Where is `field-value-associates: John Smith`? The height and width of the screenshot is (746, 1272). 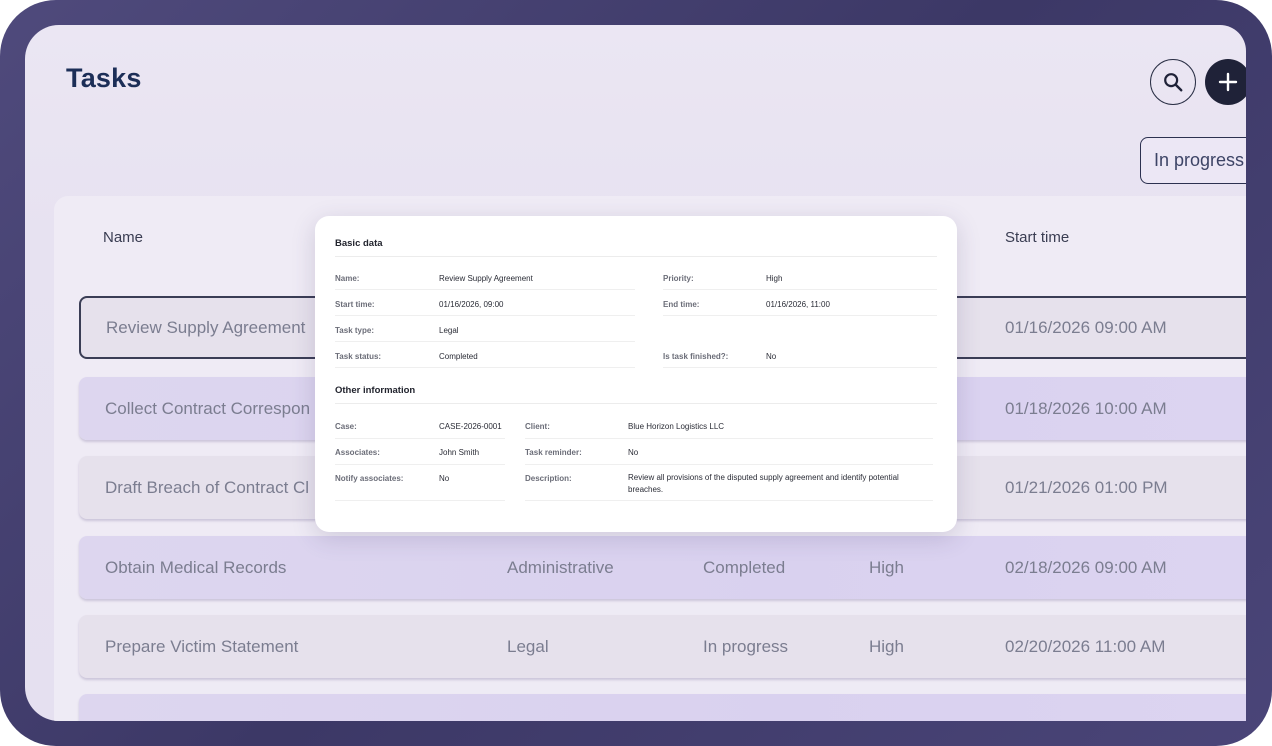 field-value-associates: John Smith is located at coordinates (459, 452).